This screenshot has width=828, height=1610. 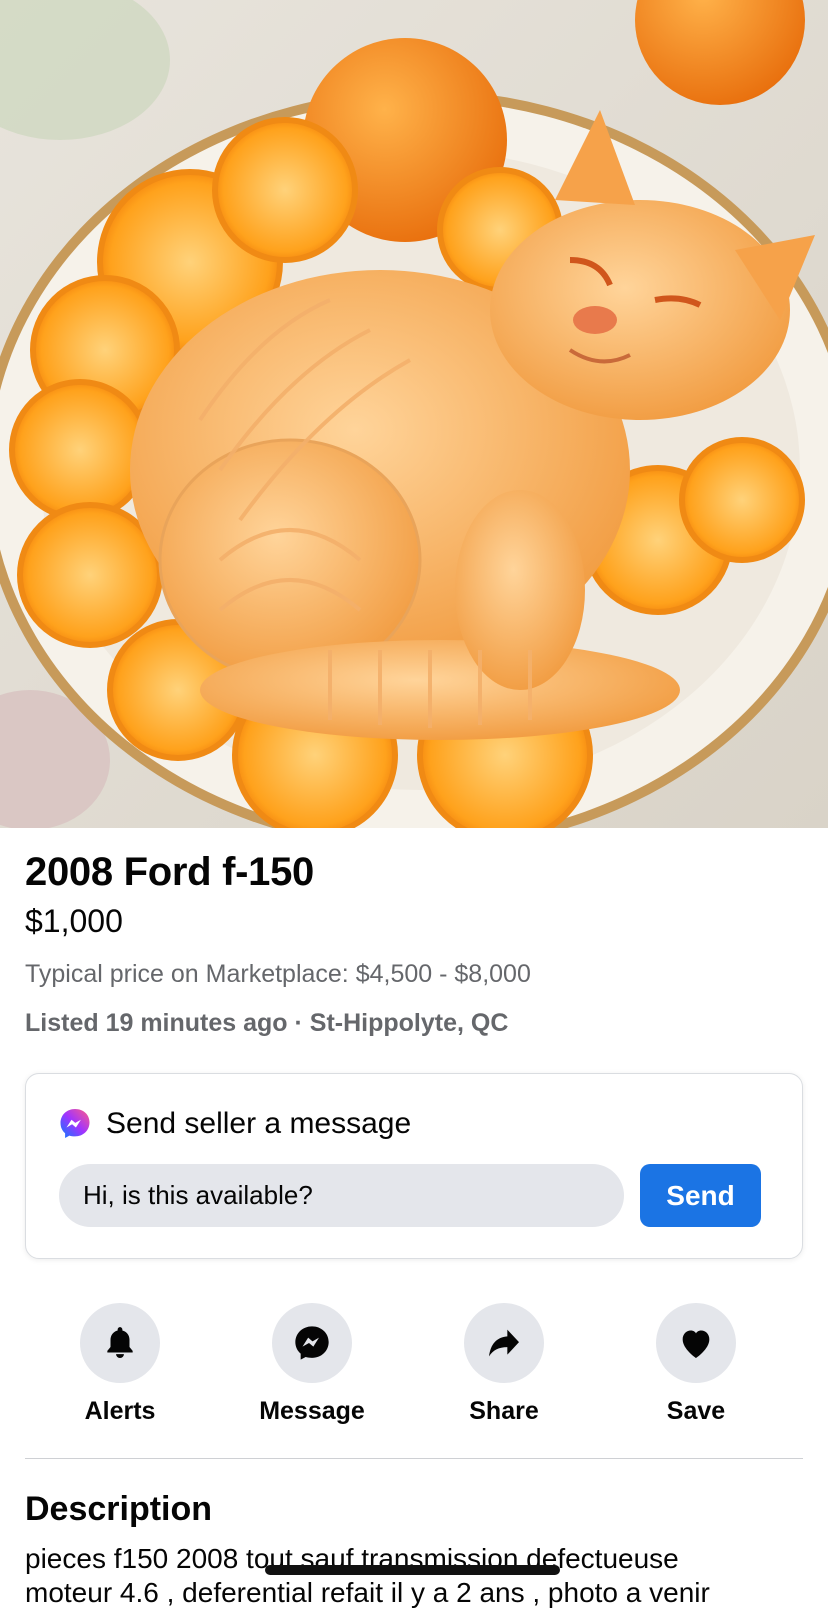 What do you see at coordinates (312, 1411) in the screenshot?
I see `message-label: Message` at bounding box center [312, 1411].